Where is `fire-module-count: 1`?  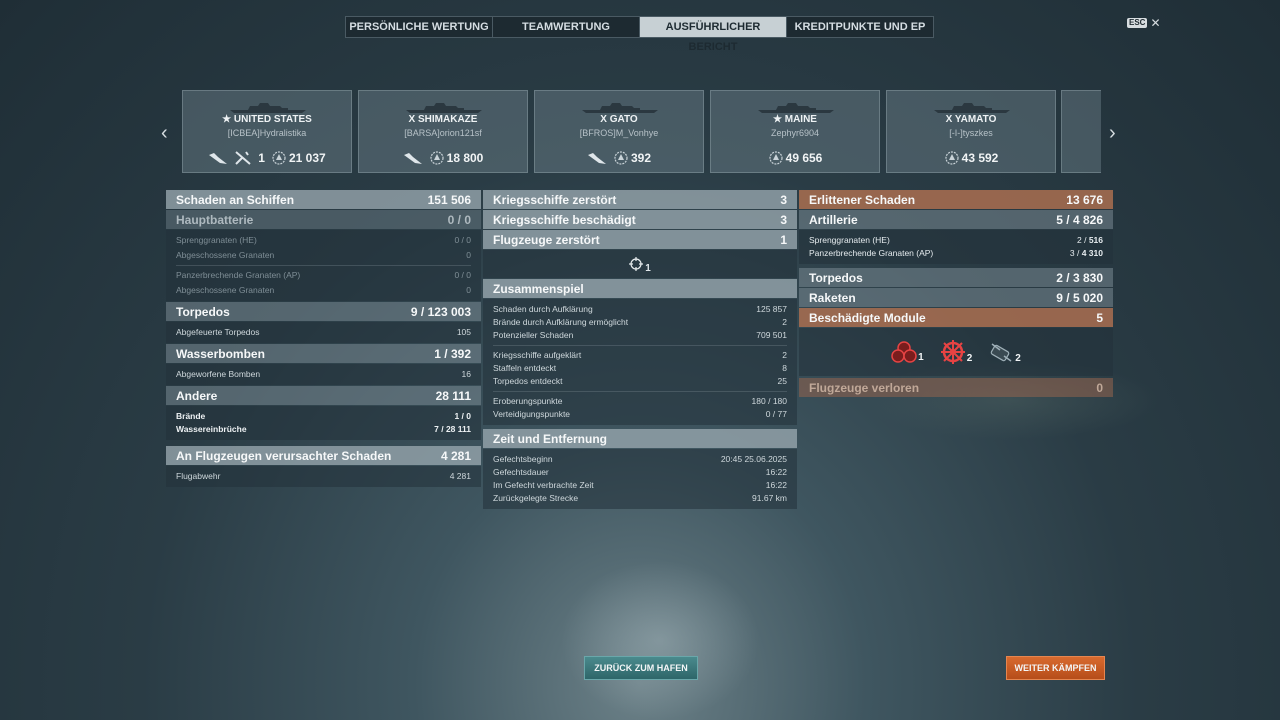 fire-module-count: 1 is located at coordinates (921, 357).